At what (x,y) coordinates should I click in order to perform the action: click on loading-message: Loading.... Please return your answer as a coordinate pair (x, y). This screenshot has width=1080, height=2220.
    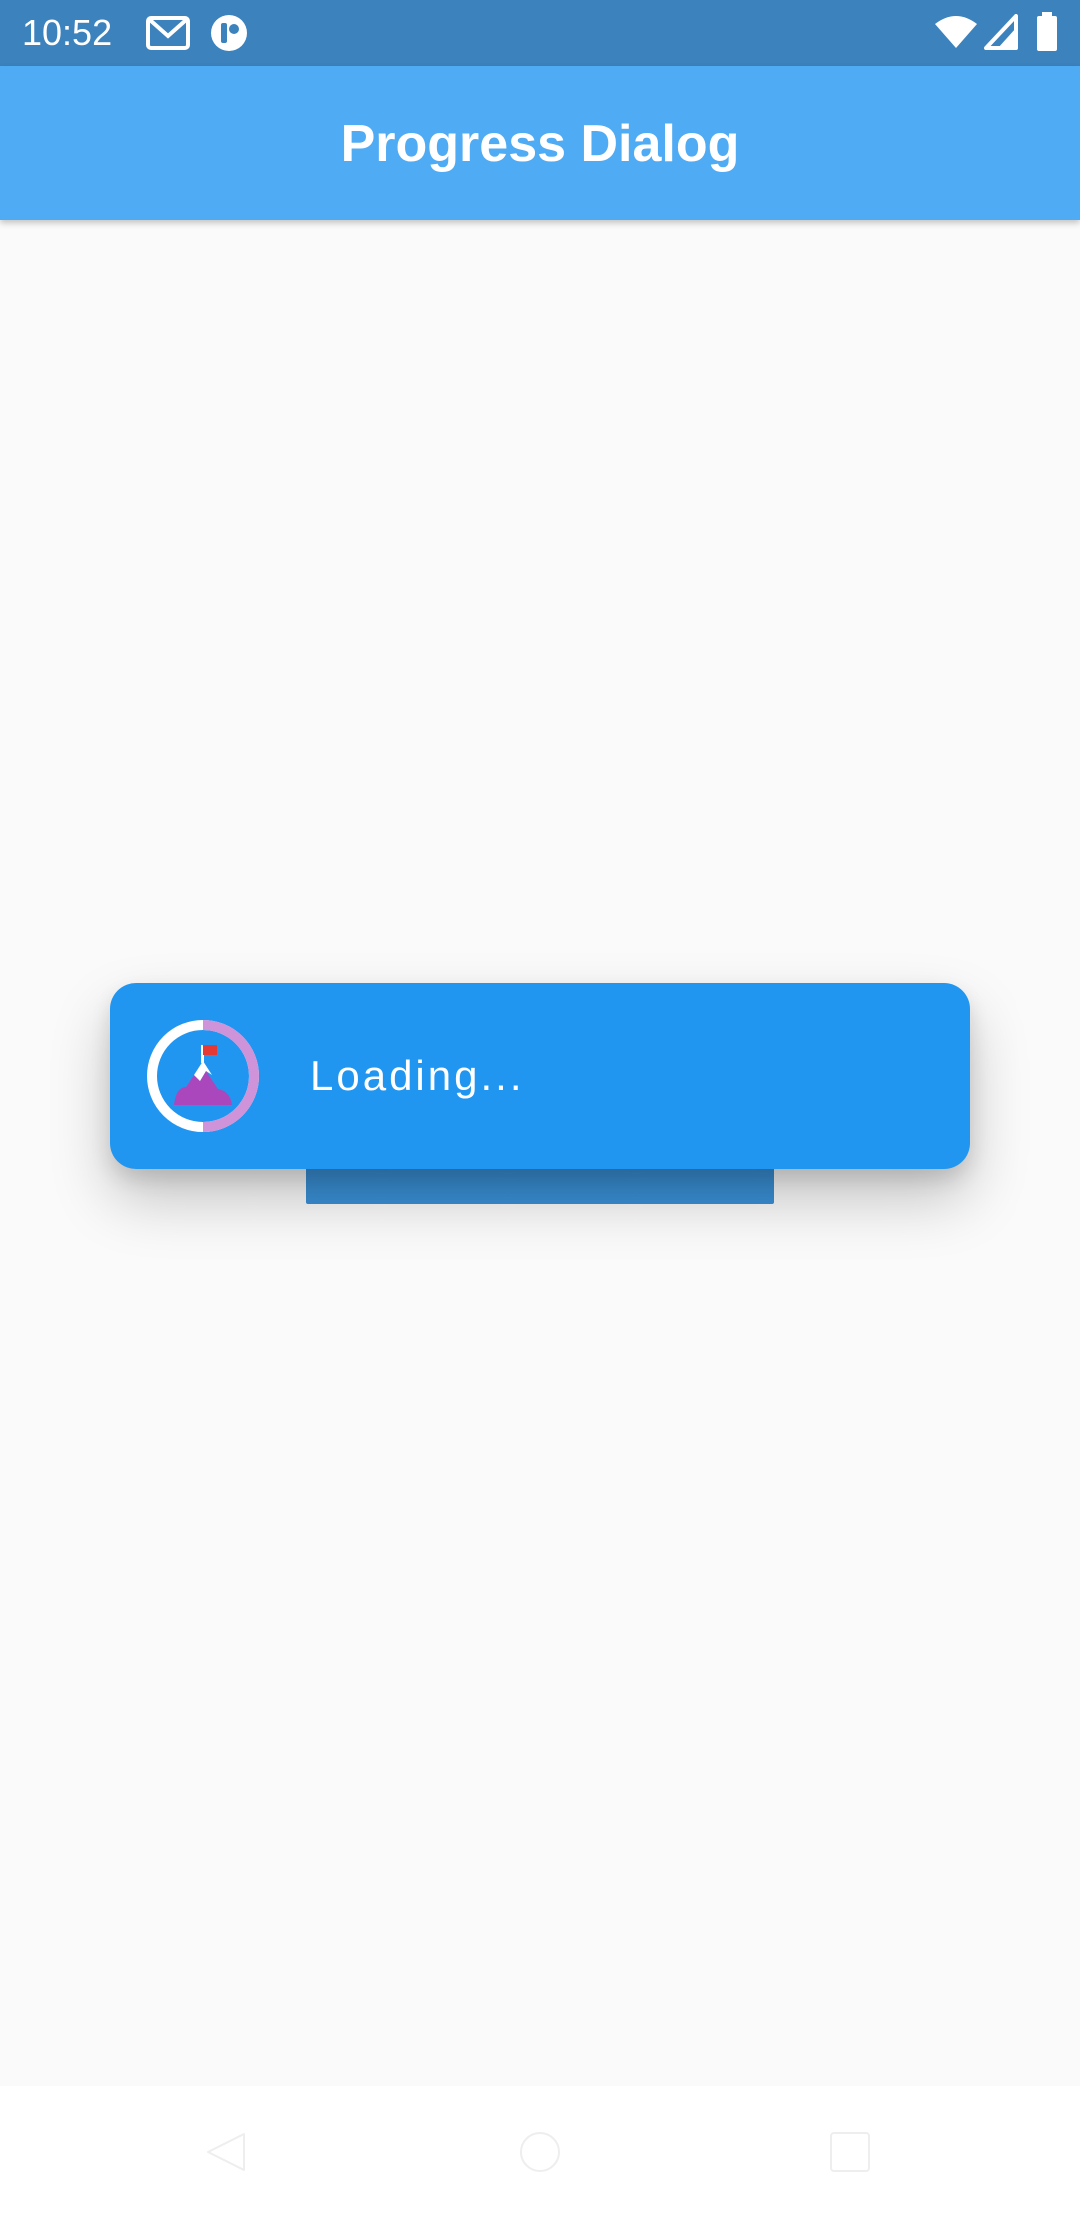
    Looking at the image, I should click on (417, 1075).